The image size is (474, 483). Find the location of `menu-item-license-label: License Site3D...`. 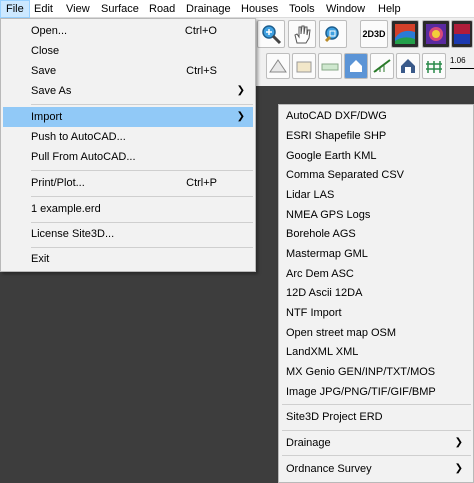

menu-item-license-label: License Site3D... is located at coordinates (73, 234).